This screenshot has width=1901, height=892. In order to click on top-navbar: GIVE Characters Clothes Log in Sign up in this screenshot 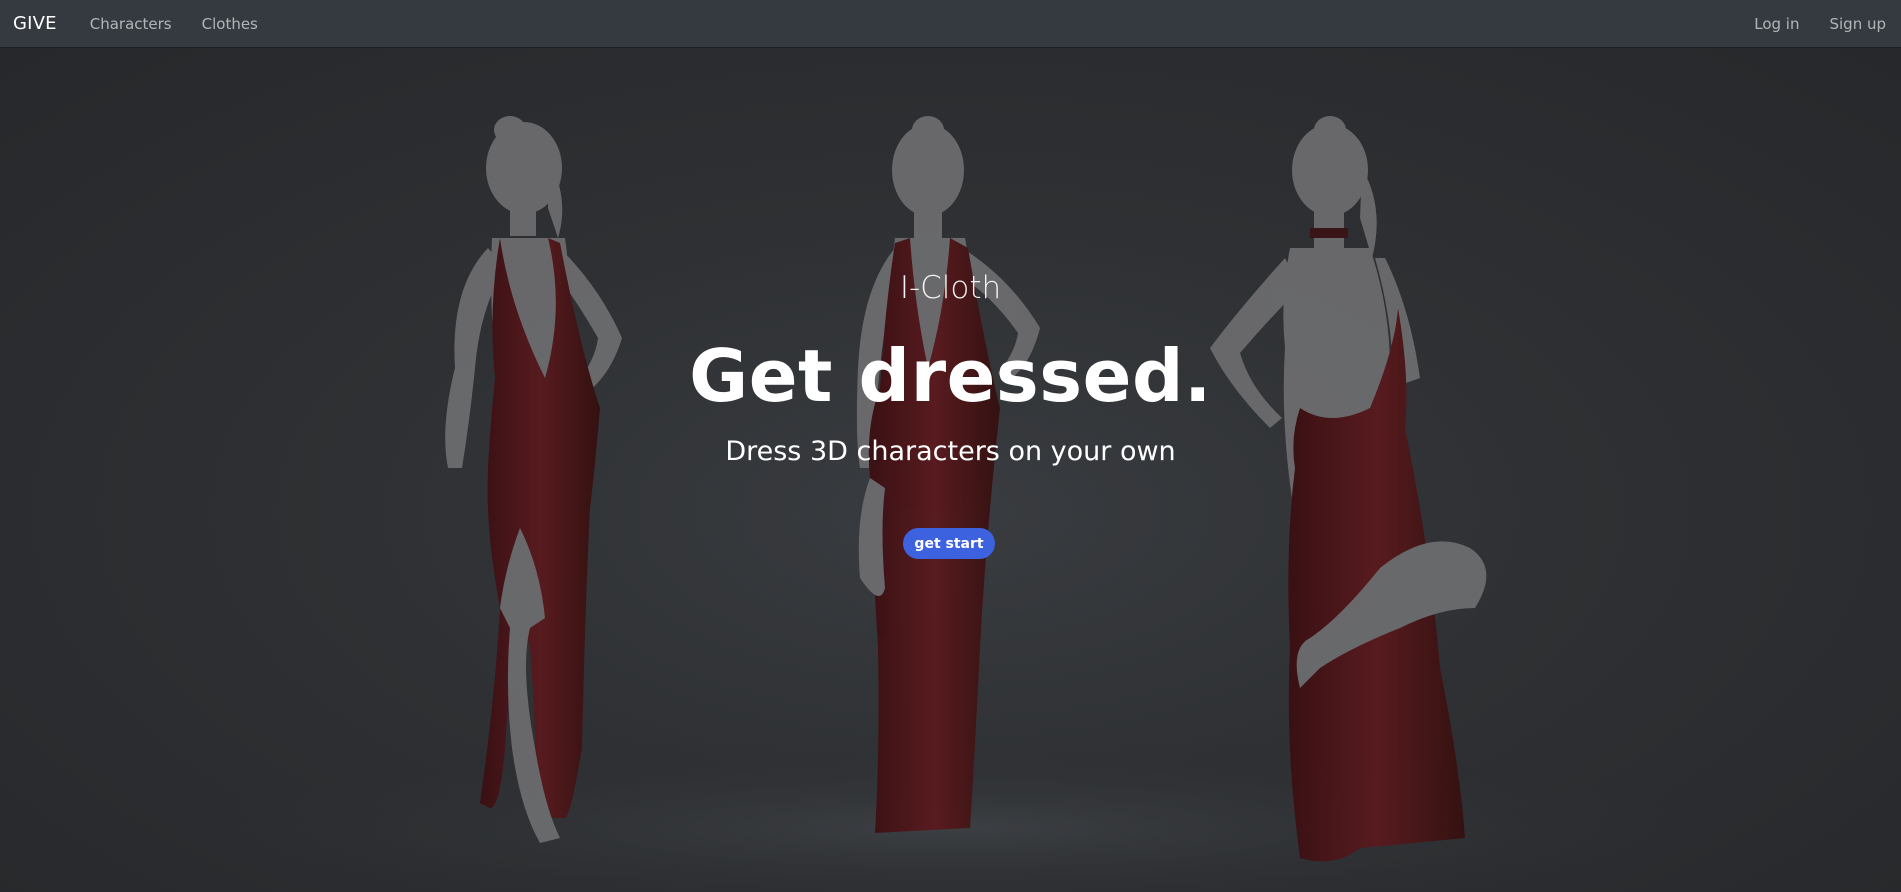, I will do `click(950, 24)`.